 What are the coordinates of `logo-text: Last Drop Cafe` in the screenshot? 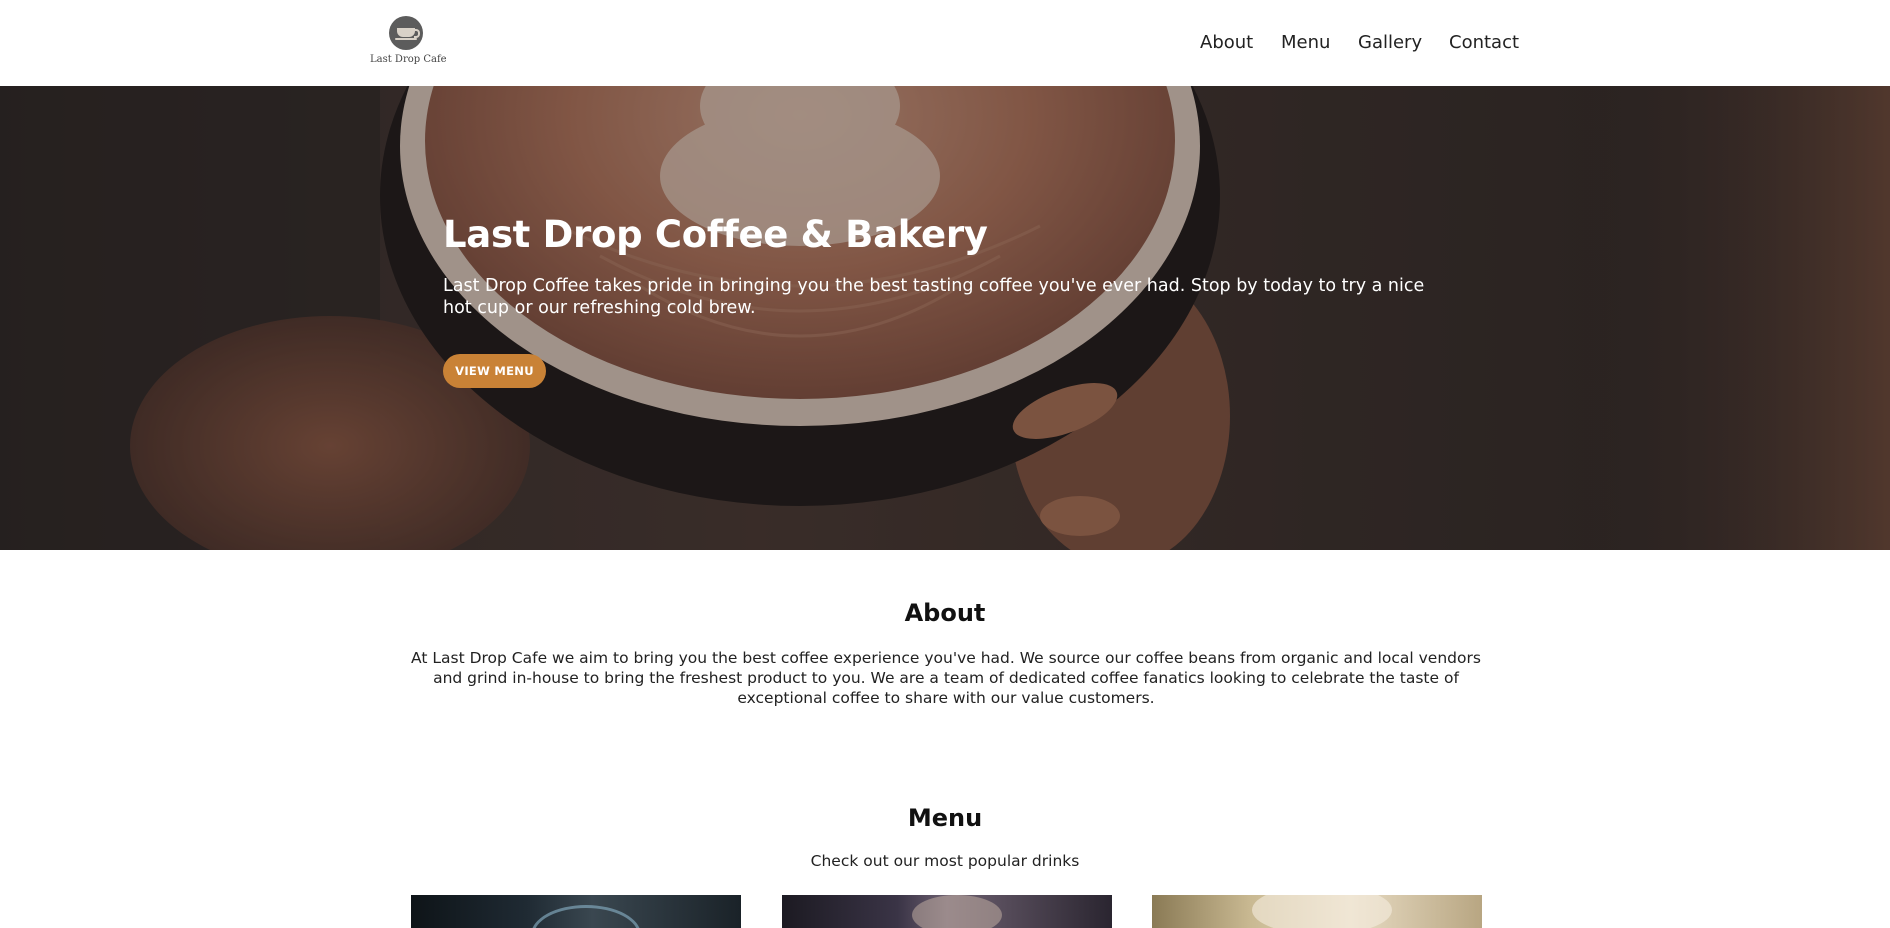 It's located at (408, 59).